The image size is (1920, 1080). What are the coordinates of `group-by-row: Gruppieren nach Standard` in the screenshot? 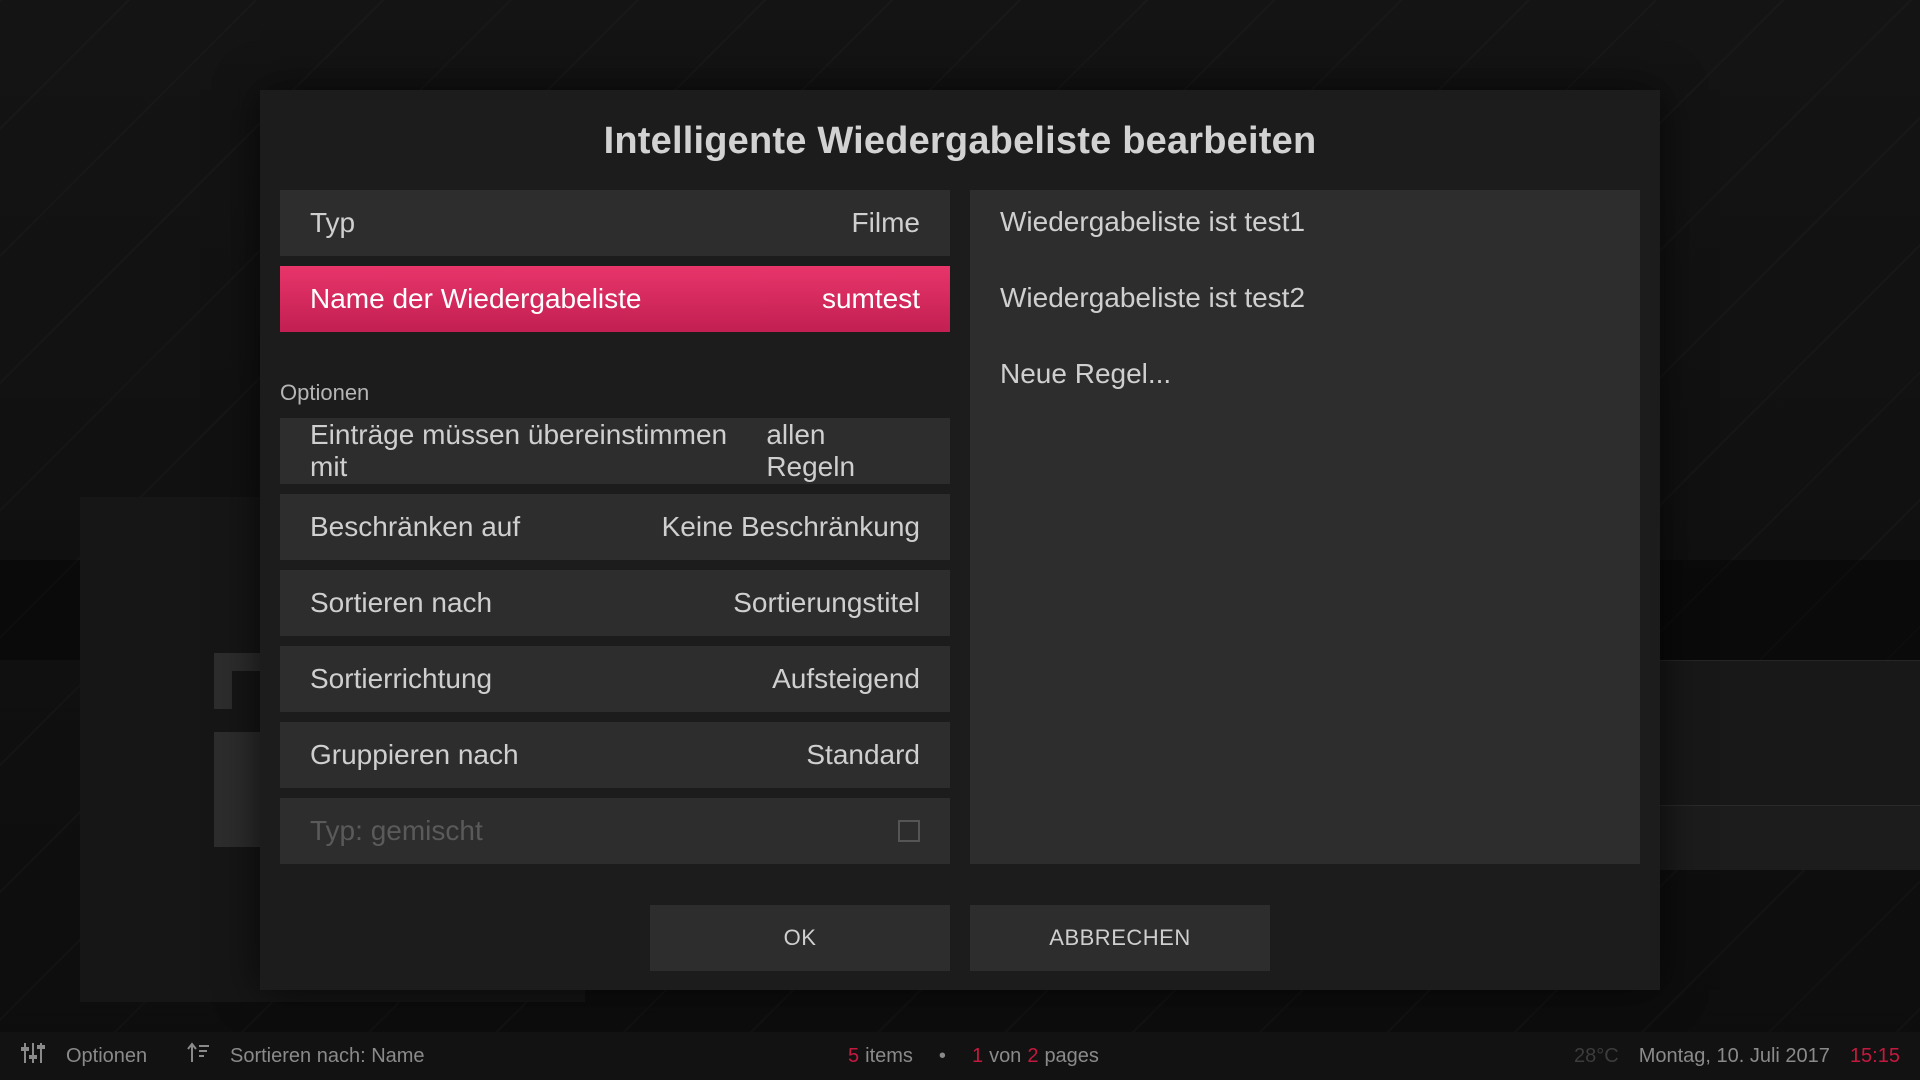 It's located at (615, 755).